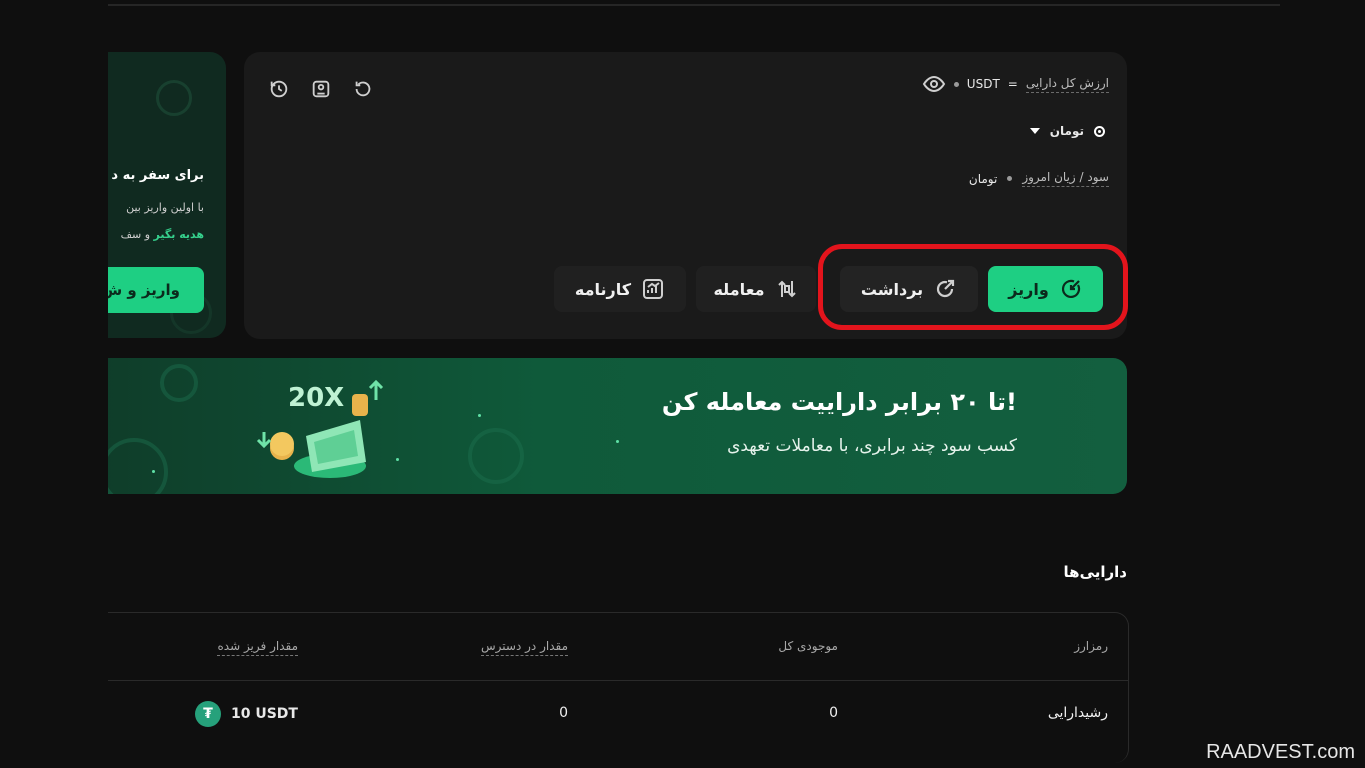 The image size is (1365, 768). What do you see at coordinates (165, 207) in the screenshot?
I see `promo-text: با اولین واریز بین` at bounding box center [165, 207].